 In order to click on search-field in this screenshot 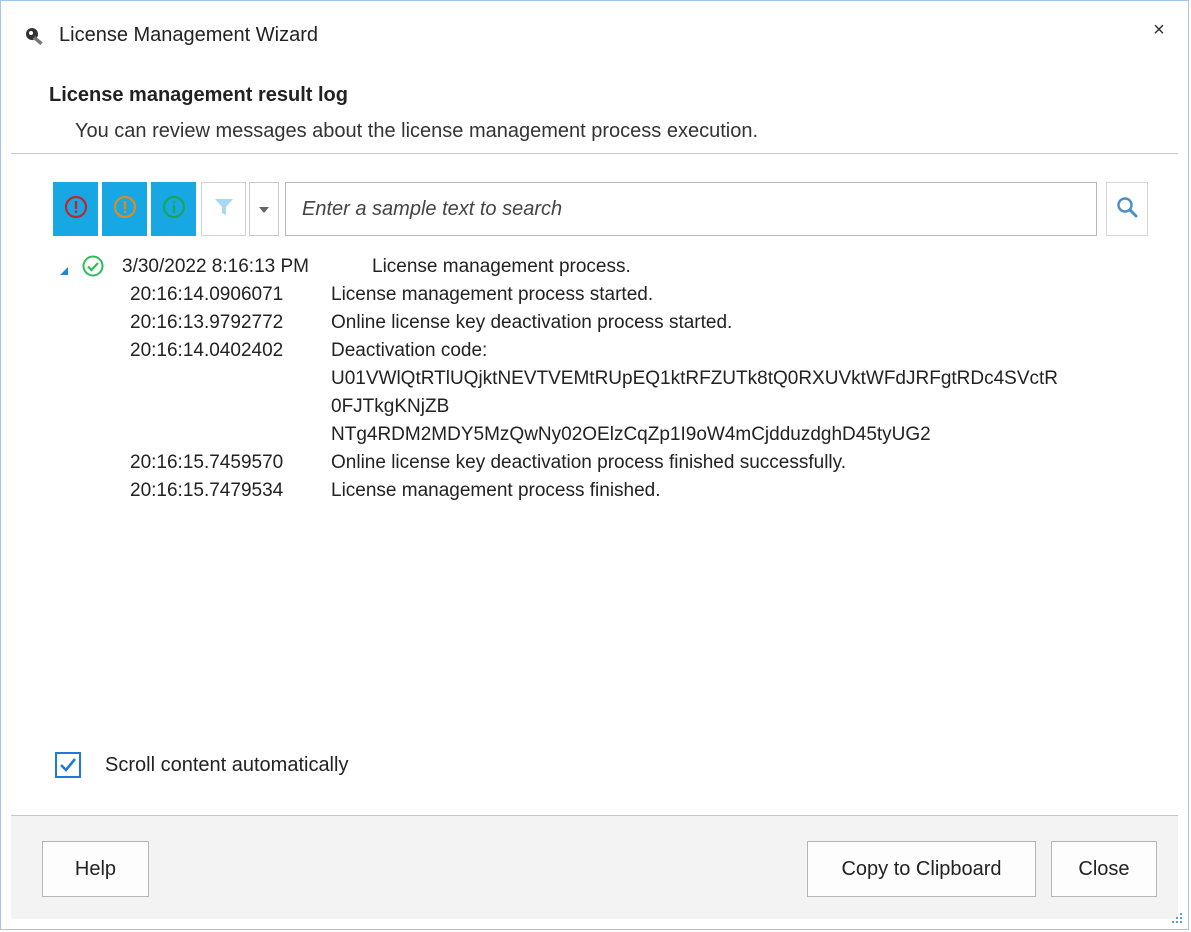, I will do `click(691, 209)`.